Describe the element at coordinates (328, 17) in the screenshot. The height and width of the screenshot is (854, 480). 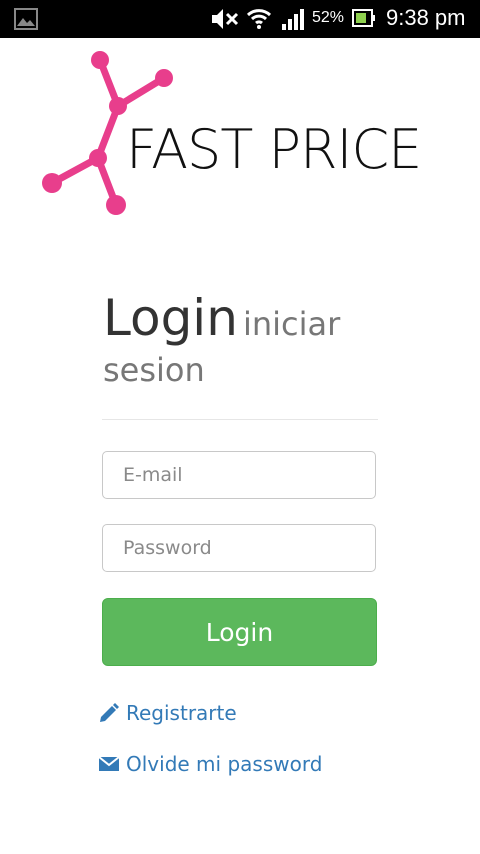
I see `battery-percent: 52%` at that location.